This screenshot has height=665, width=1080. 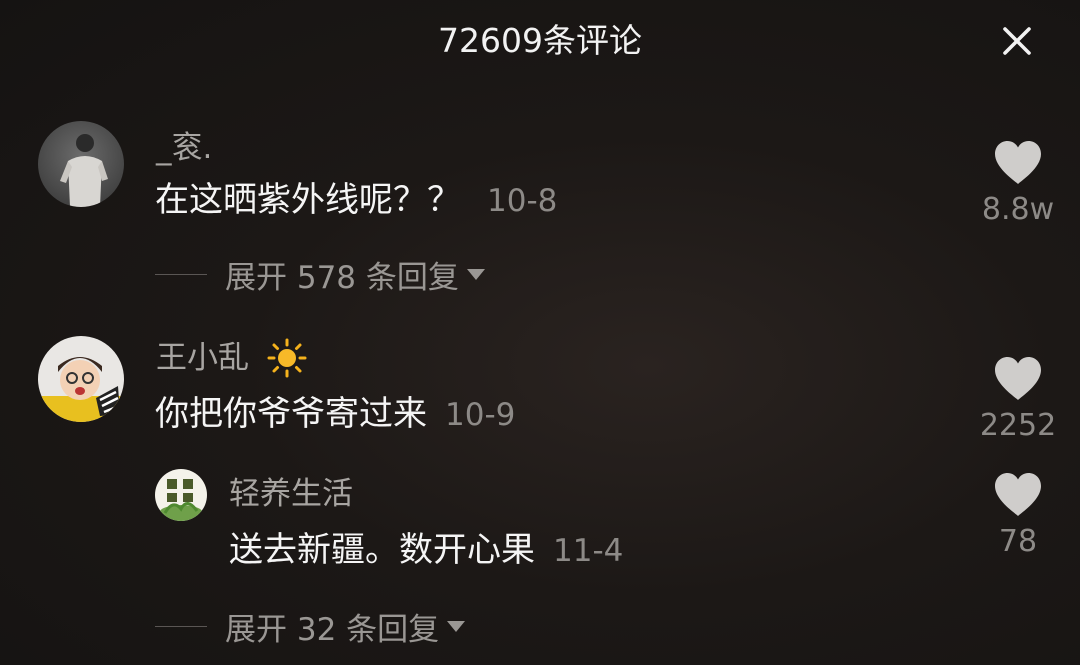 I want to click on comment-count-title: 72609条评论, so click(x=540, y=40).